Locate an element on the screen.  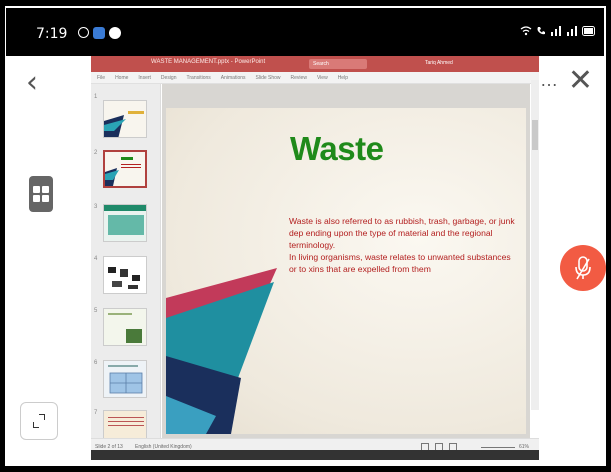
zoom-slider is located at coordinates (498, 447).